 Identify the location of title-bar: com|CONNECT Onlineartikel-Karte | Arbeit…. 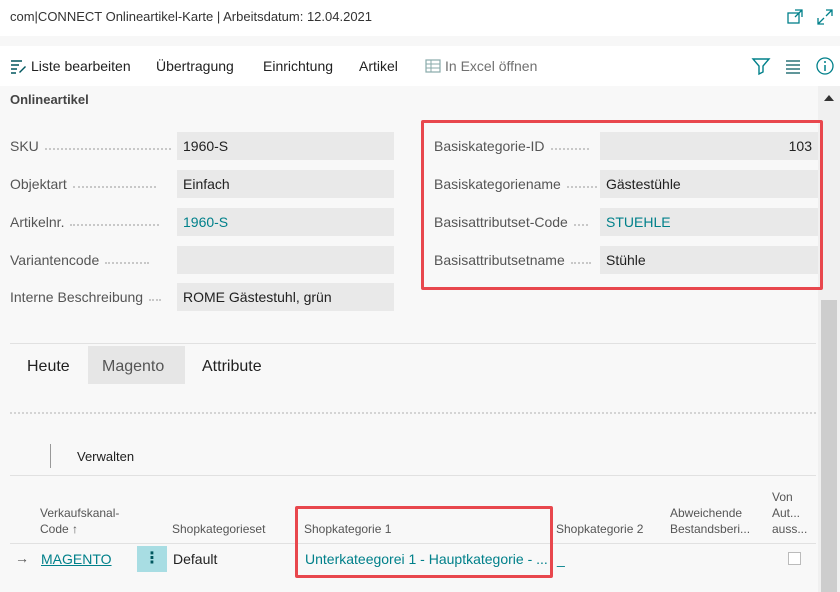
(420, 18).